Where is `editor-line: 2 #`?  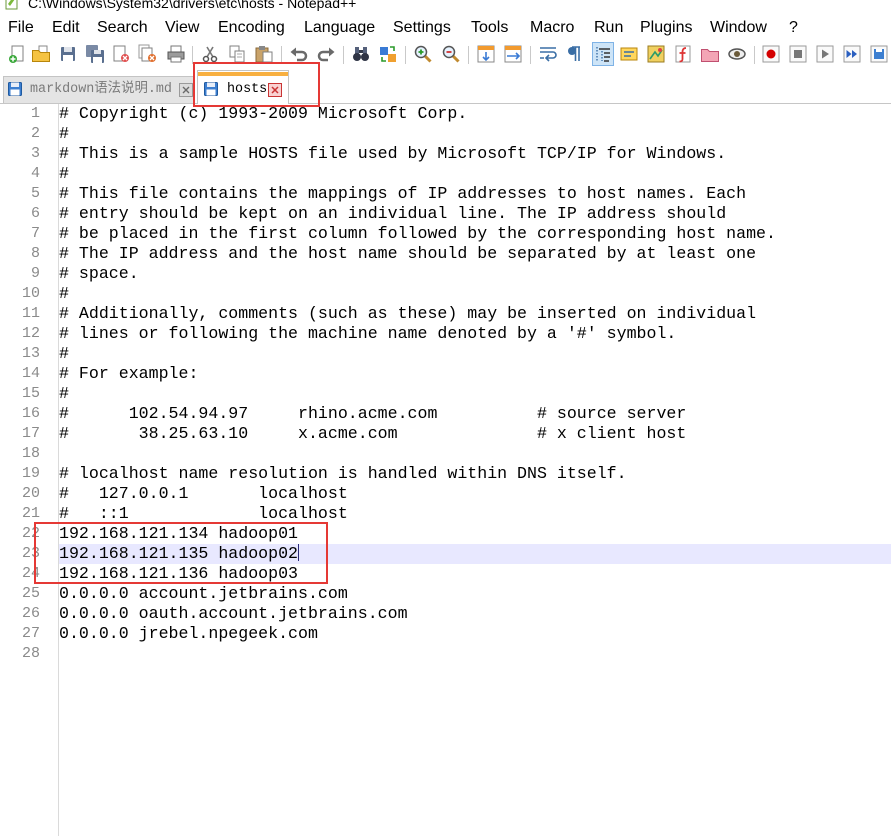
editor-line: 2 # is located at coordinates (445, 134).